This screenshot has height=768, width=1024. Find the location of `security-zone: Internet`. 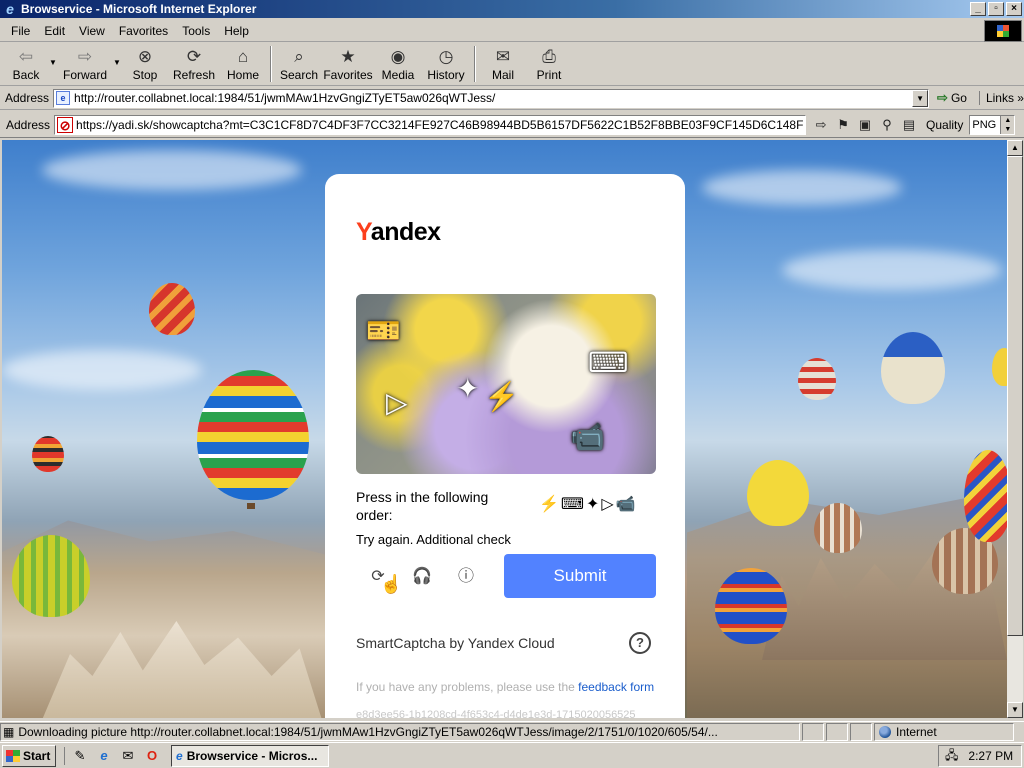

security-zone: Internet is located at coordinates (944, 731).